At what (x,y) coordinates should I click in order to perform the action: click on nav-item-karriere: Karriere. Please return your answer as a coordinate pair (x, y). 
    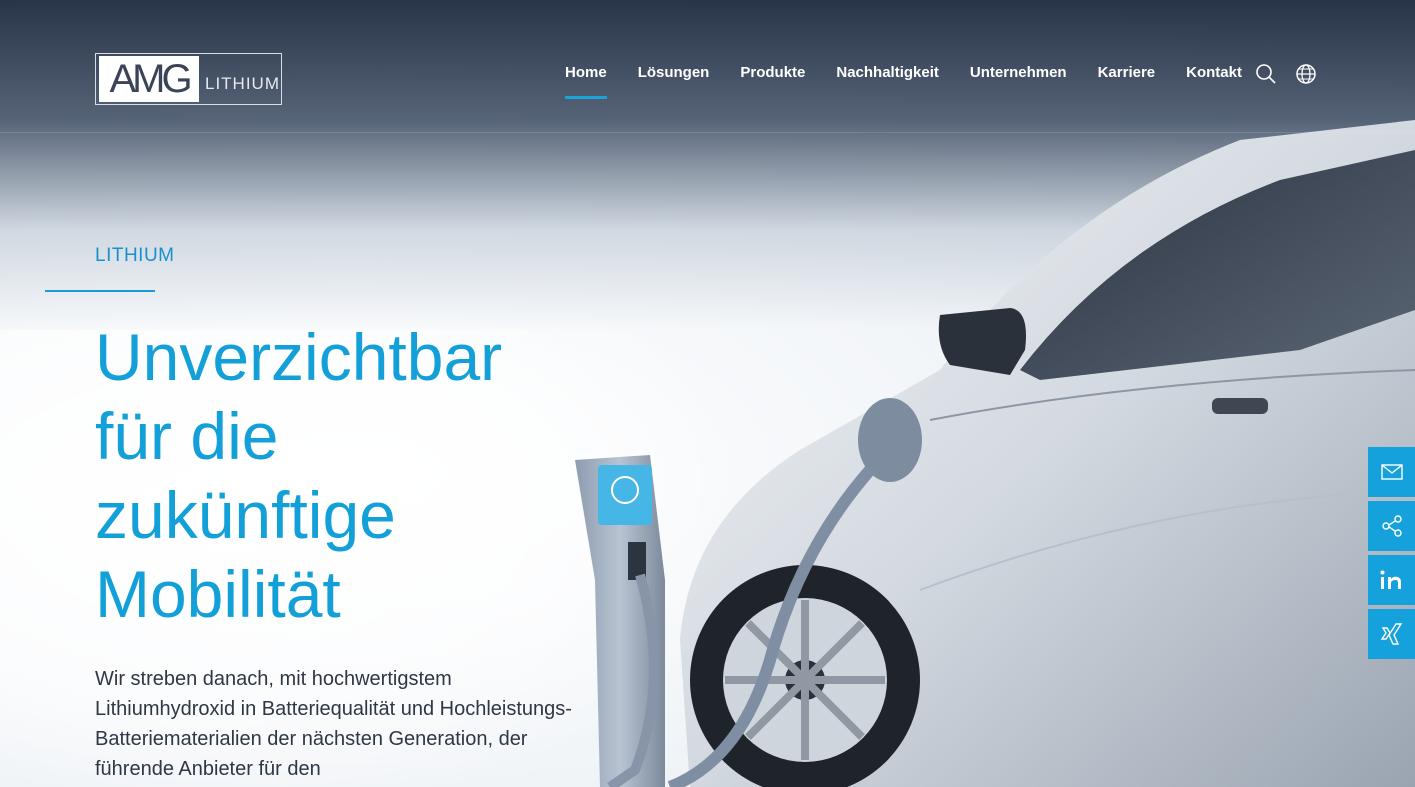
    Looking at the image, I should click on (1127, 82).